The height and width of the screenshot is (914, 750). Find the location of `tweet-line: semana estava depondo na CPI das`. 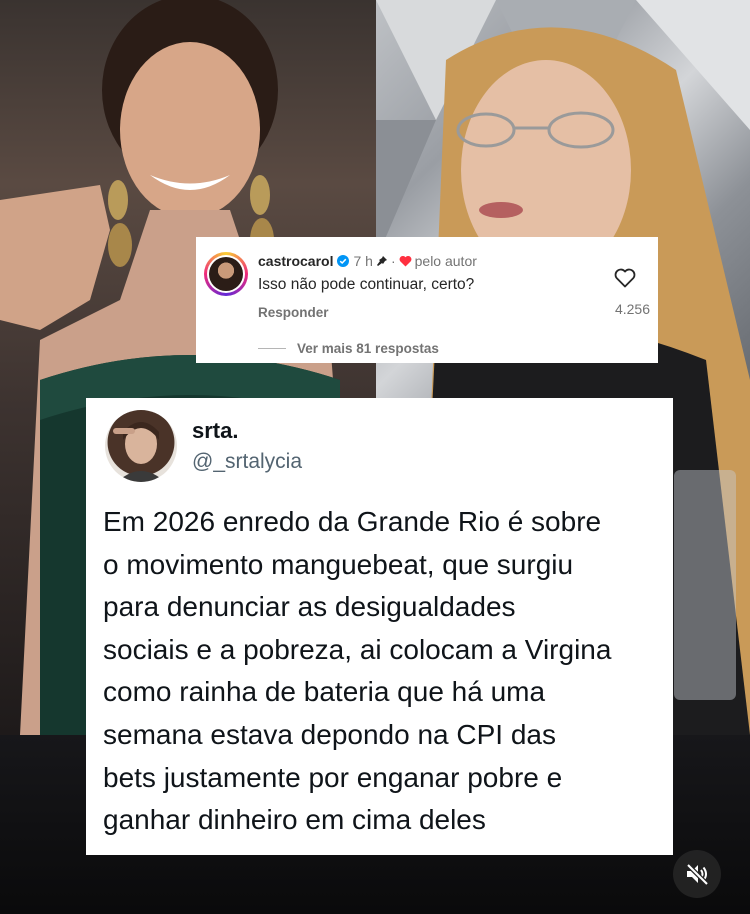

tweet-line: semana estava depondo na CPI das is located at coordinates (329, 734).